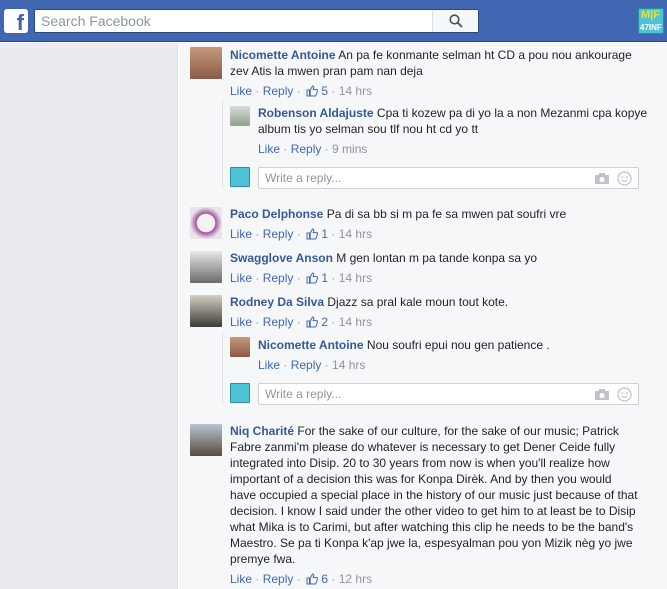 The width and height of the screenshot is (667, 589). What do you see at coordinates (311, 345) in the screenshot?
I see `reply-author: Nicomette Antoine` at bounding box center [311, 345].